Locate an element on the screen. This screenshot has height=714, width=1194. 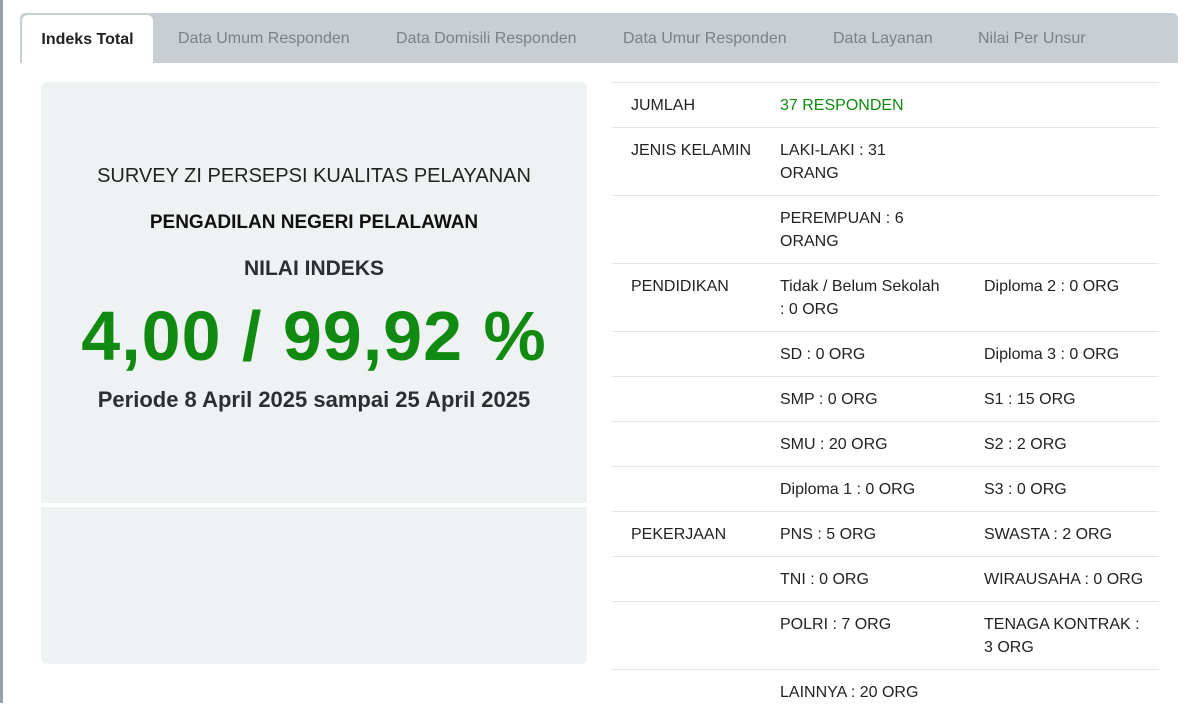
table-row: Diploma 1 : 0 ORG S3 : 0 ORG is located at coordinates (885, 489).